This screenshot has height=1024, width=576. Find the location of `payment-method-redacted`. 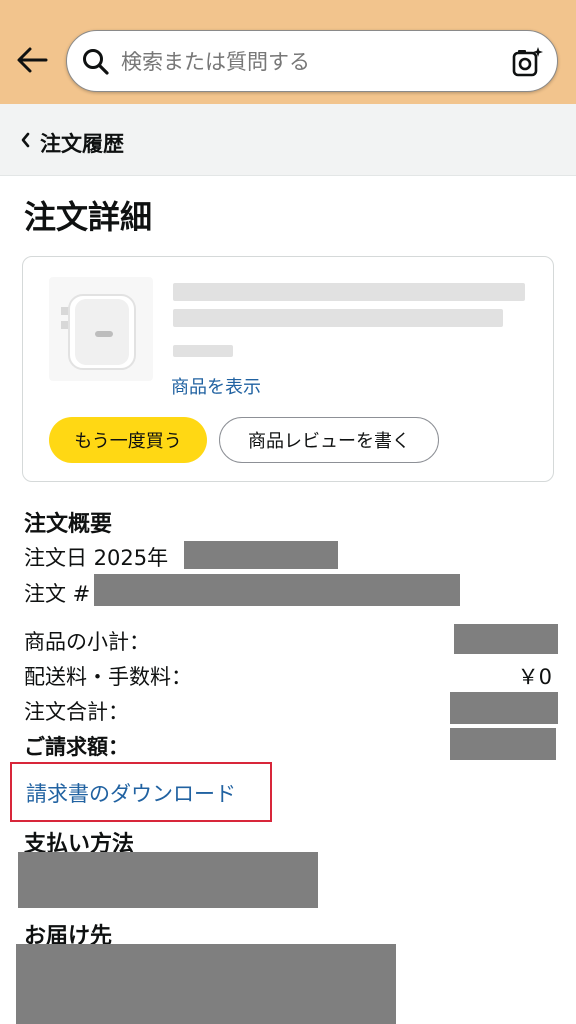

payment-method-redacted is located at coordinates (168, 880).